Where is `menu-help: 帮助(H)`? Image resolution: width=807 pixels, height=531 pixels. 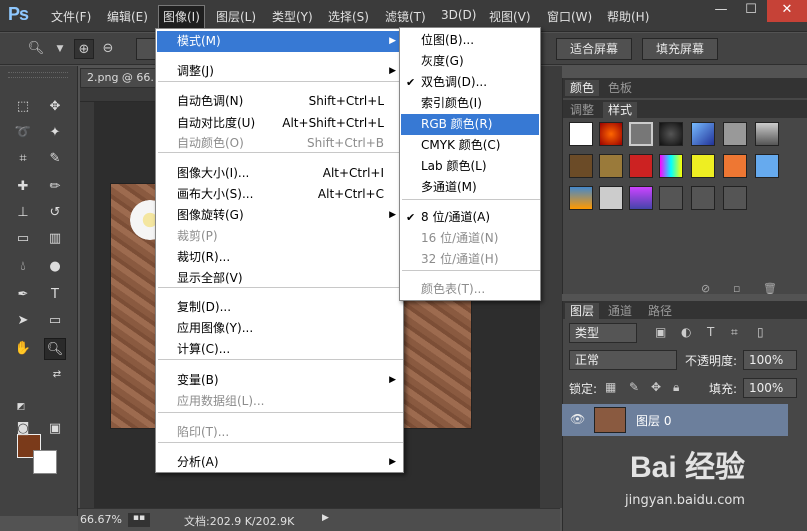 menu-help: 帮助(H) is located at coordinates (628, 16).